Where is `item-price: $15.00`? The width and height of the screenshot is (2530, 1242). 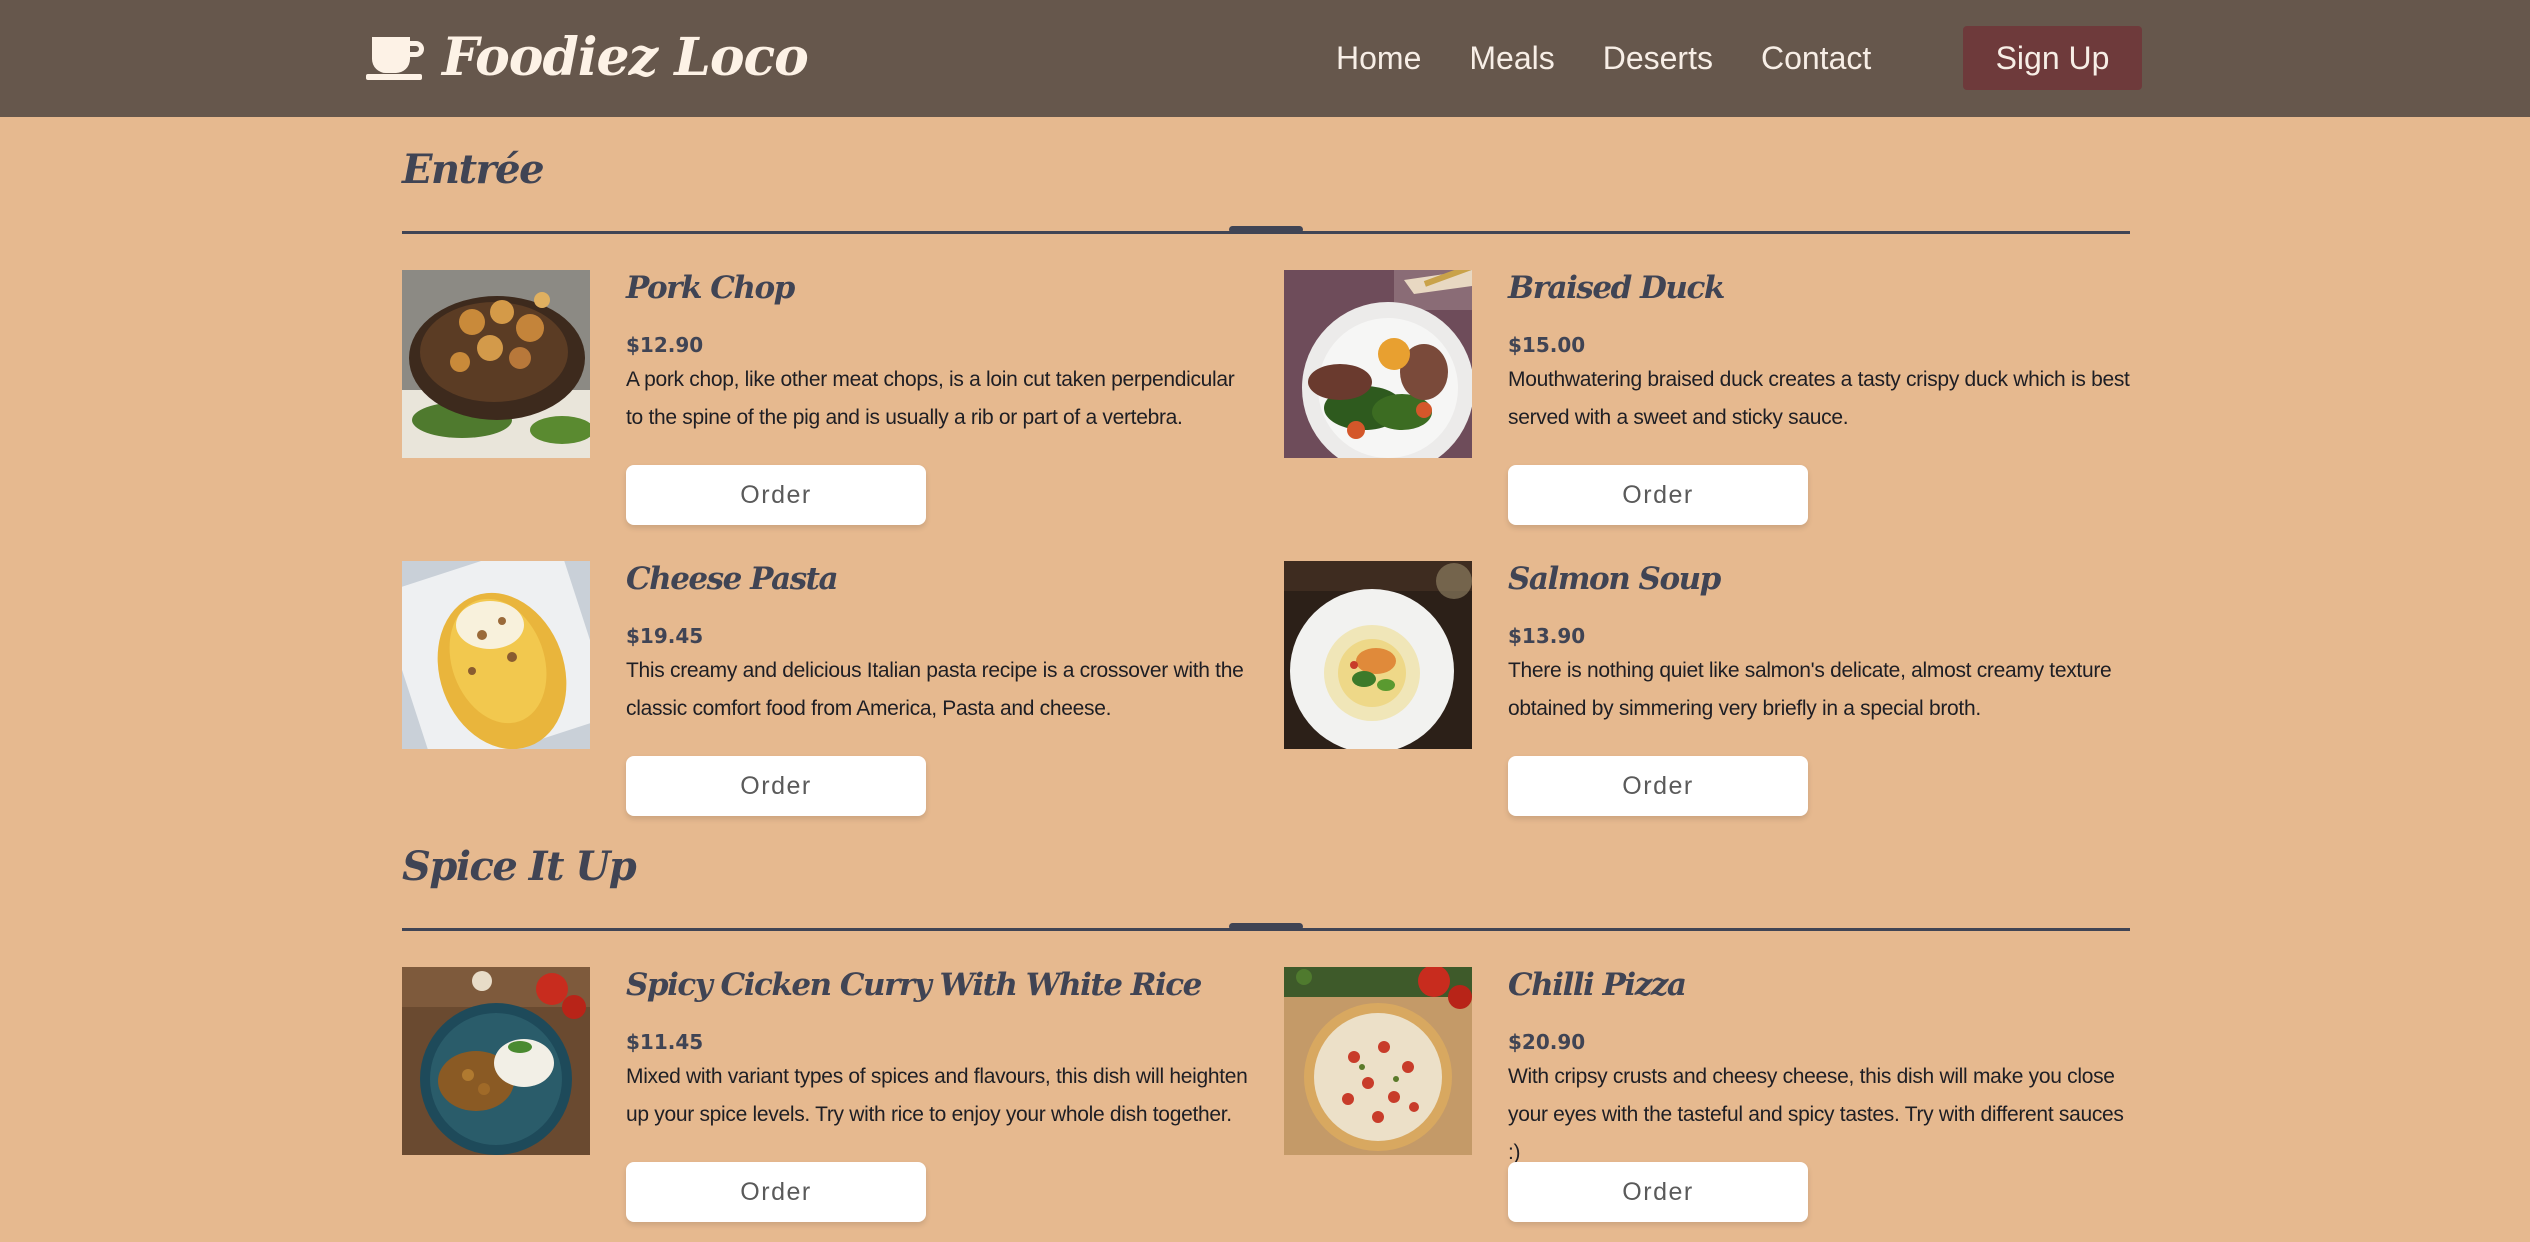 item-price: $15.00 is located at coordinates (1547, 345).